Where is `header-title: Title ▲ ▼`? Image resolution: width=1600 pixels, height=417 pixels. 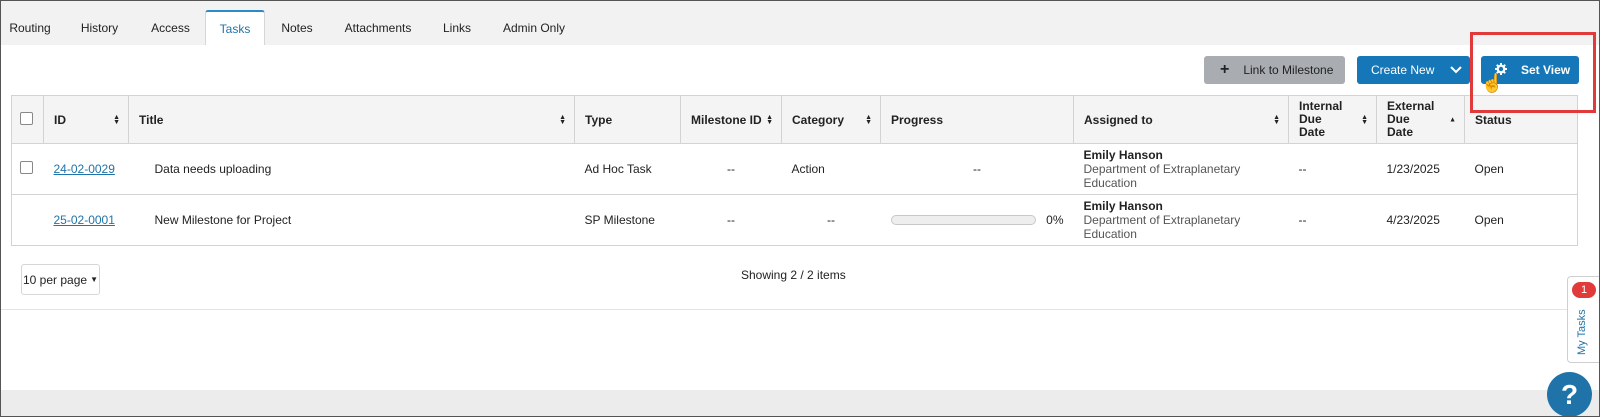
header-title: Title ▲ ▼ is located at coordinates (351, 119).